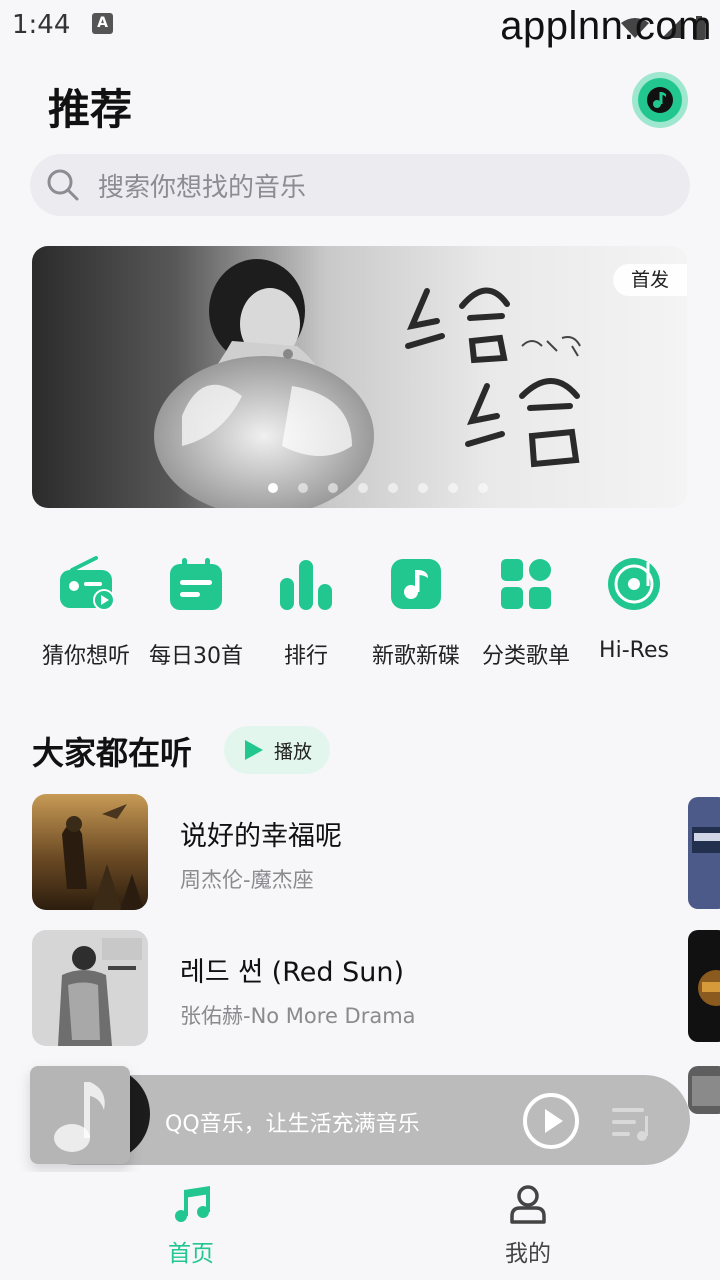  Describe the element at coordinates (112, 753) in the screenshot. I see `section-title: 大家都在听` at that location.